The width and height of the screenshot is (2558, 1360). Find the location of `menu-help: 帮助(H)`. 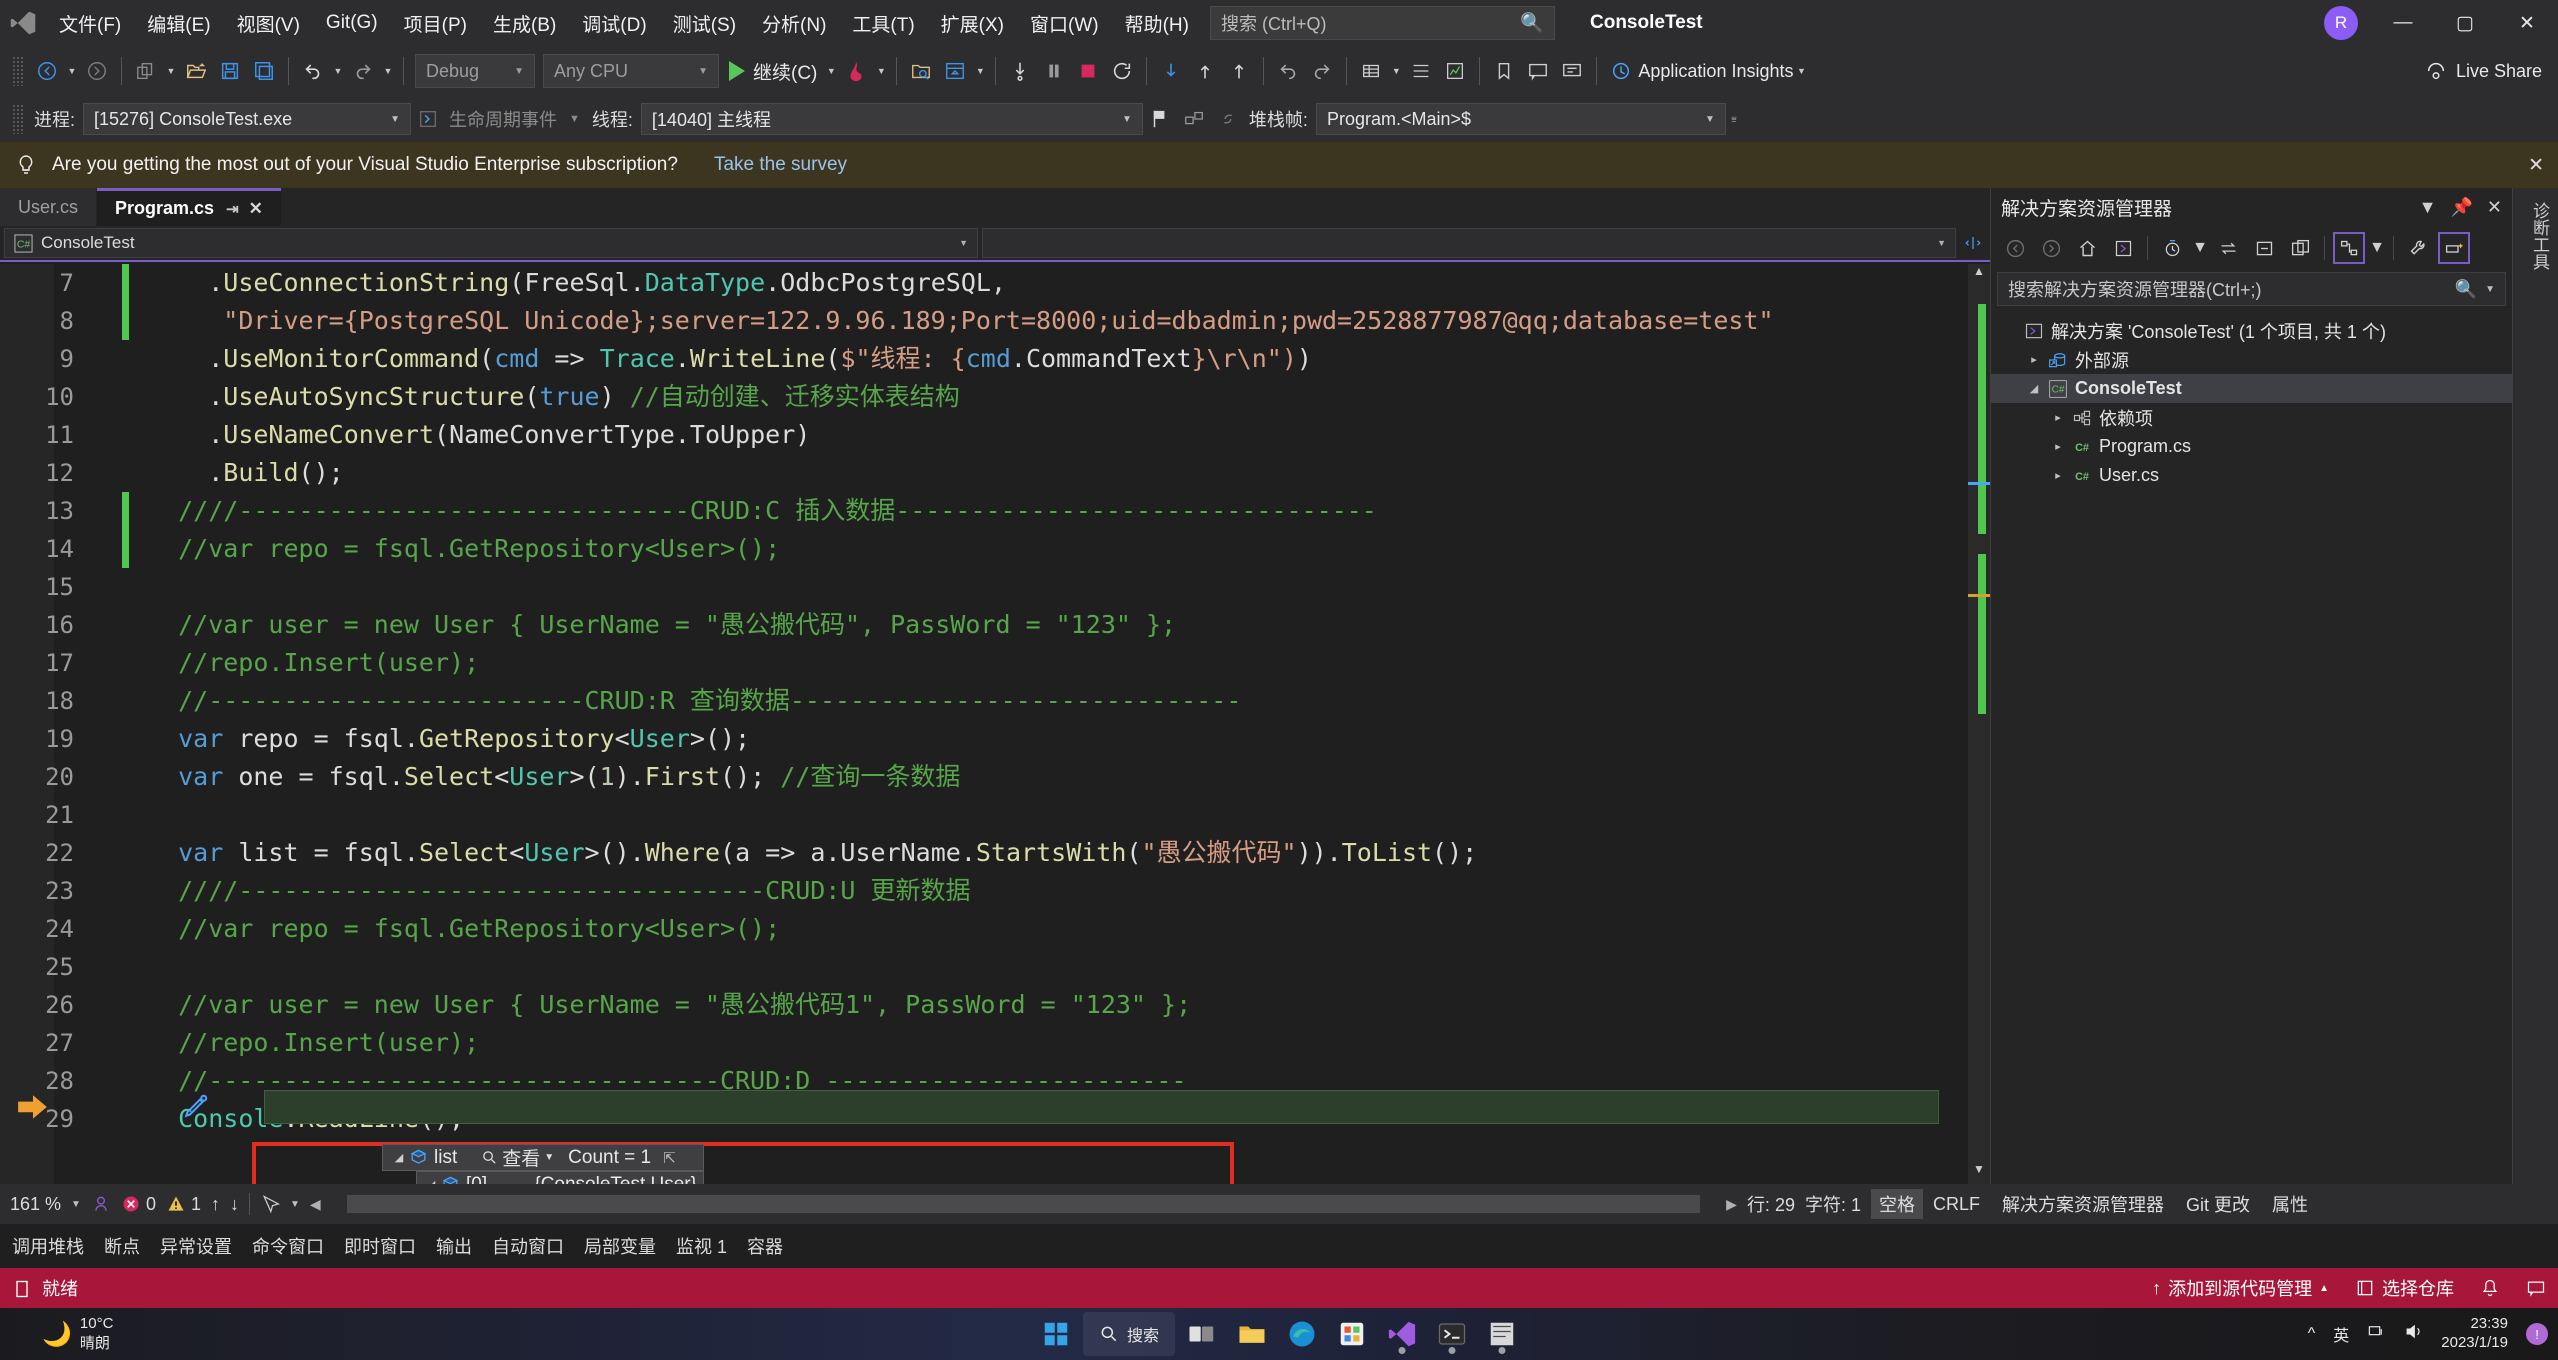

menu-help: 帮助(H) is located at coordinates (1157, 23).